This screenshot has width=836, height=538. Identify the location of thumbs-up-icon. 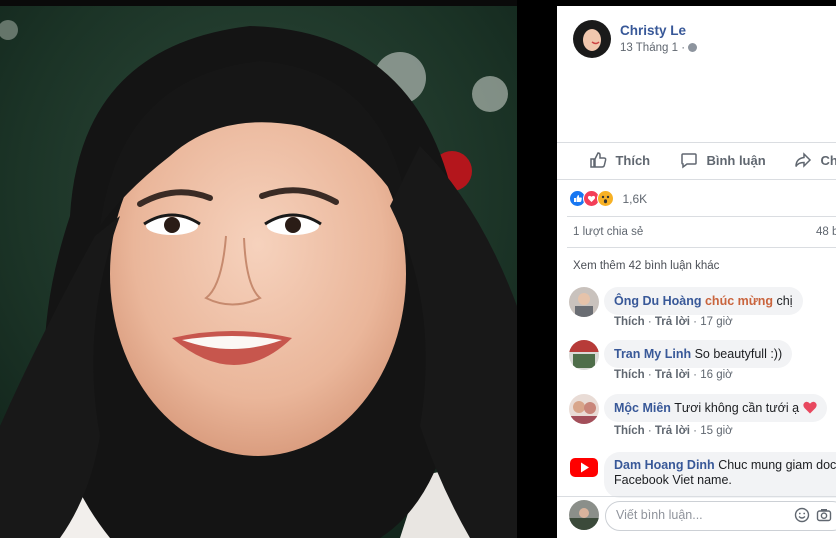
(598, 160).